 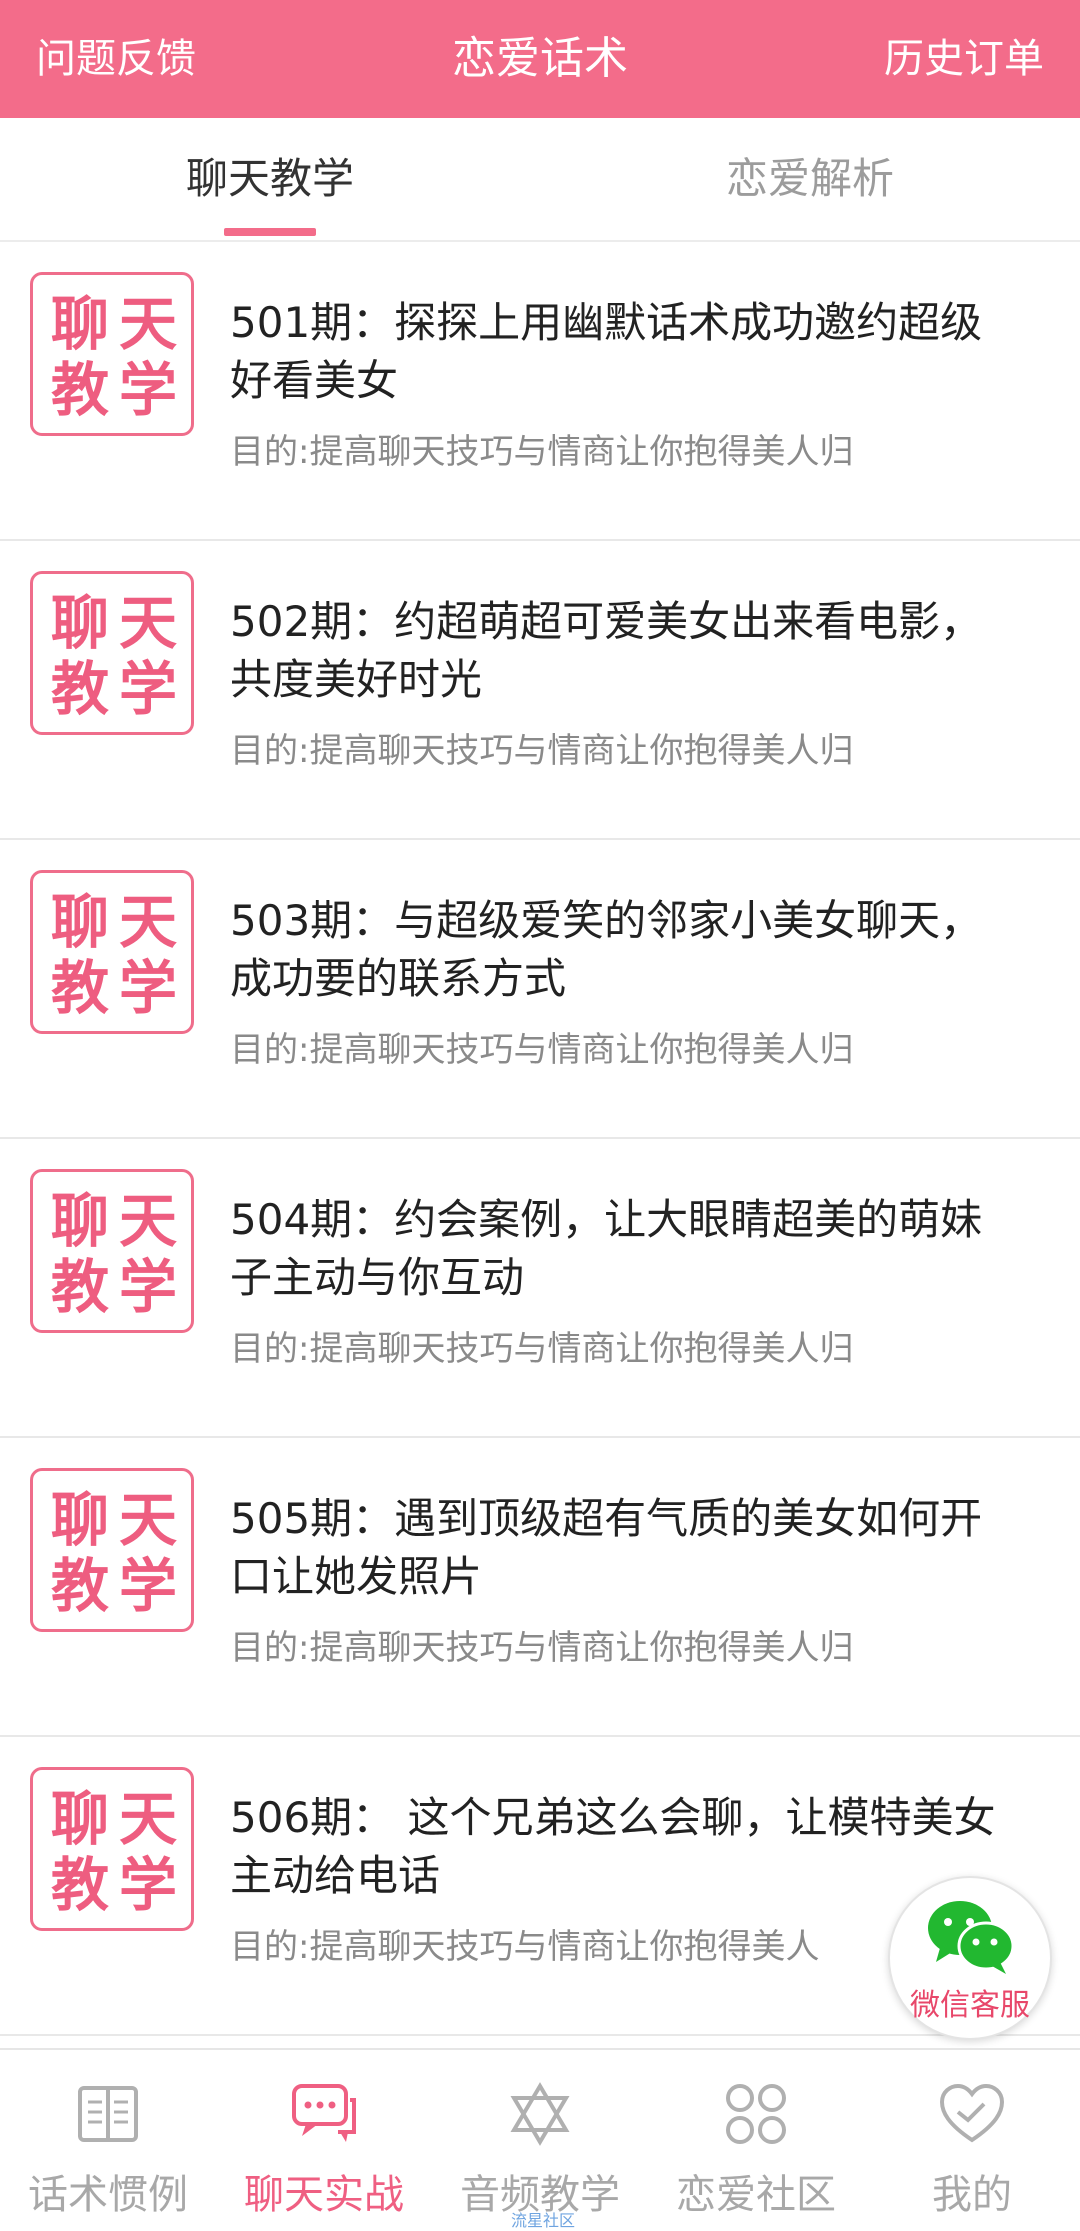 What do you see at coordinates (542, 2220) in the screenshot?
I see `watermark-text: 流星社区` at bounding box center [542, 2220].